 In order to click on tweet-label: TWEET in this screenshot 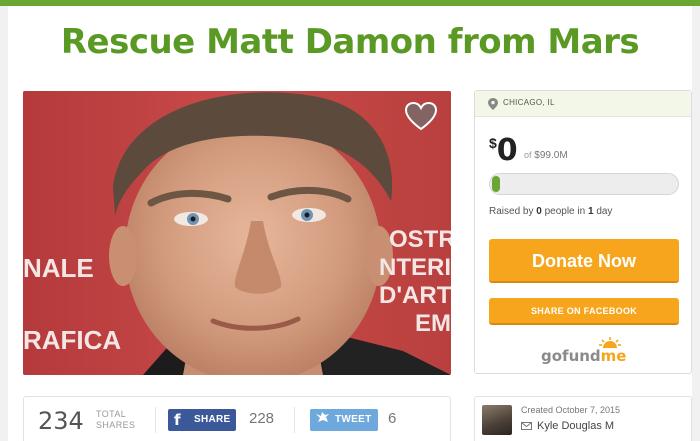, I will do `click(353, 419)`.